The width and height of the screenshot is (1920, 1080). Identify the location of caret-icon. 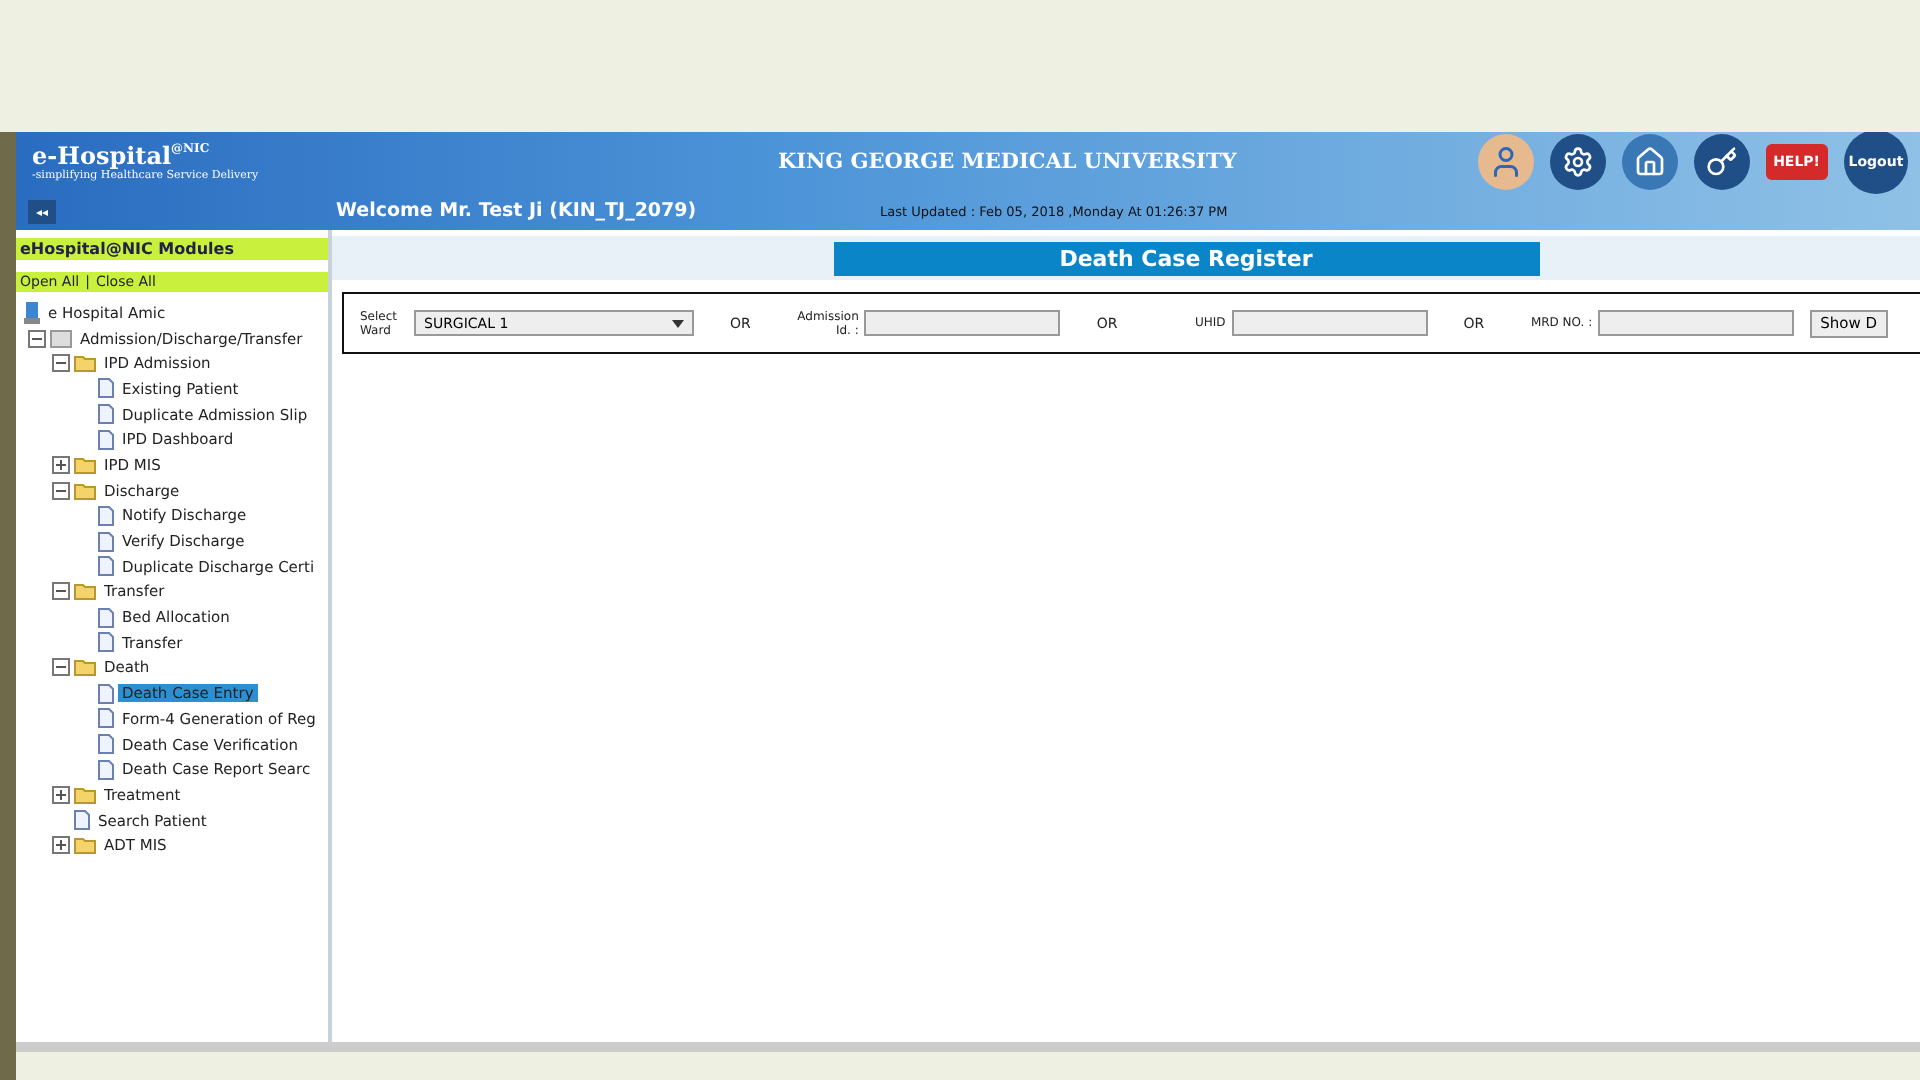
(678, 323).